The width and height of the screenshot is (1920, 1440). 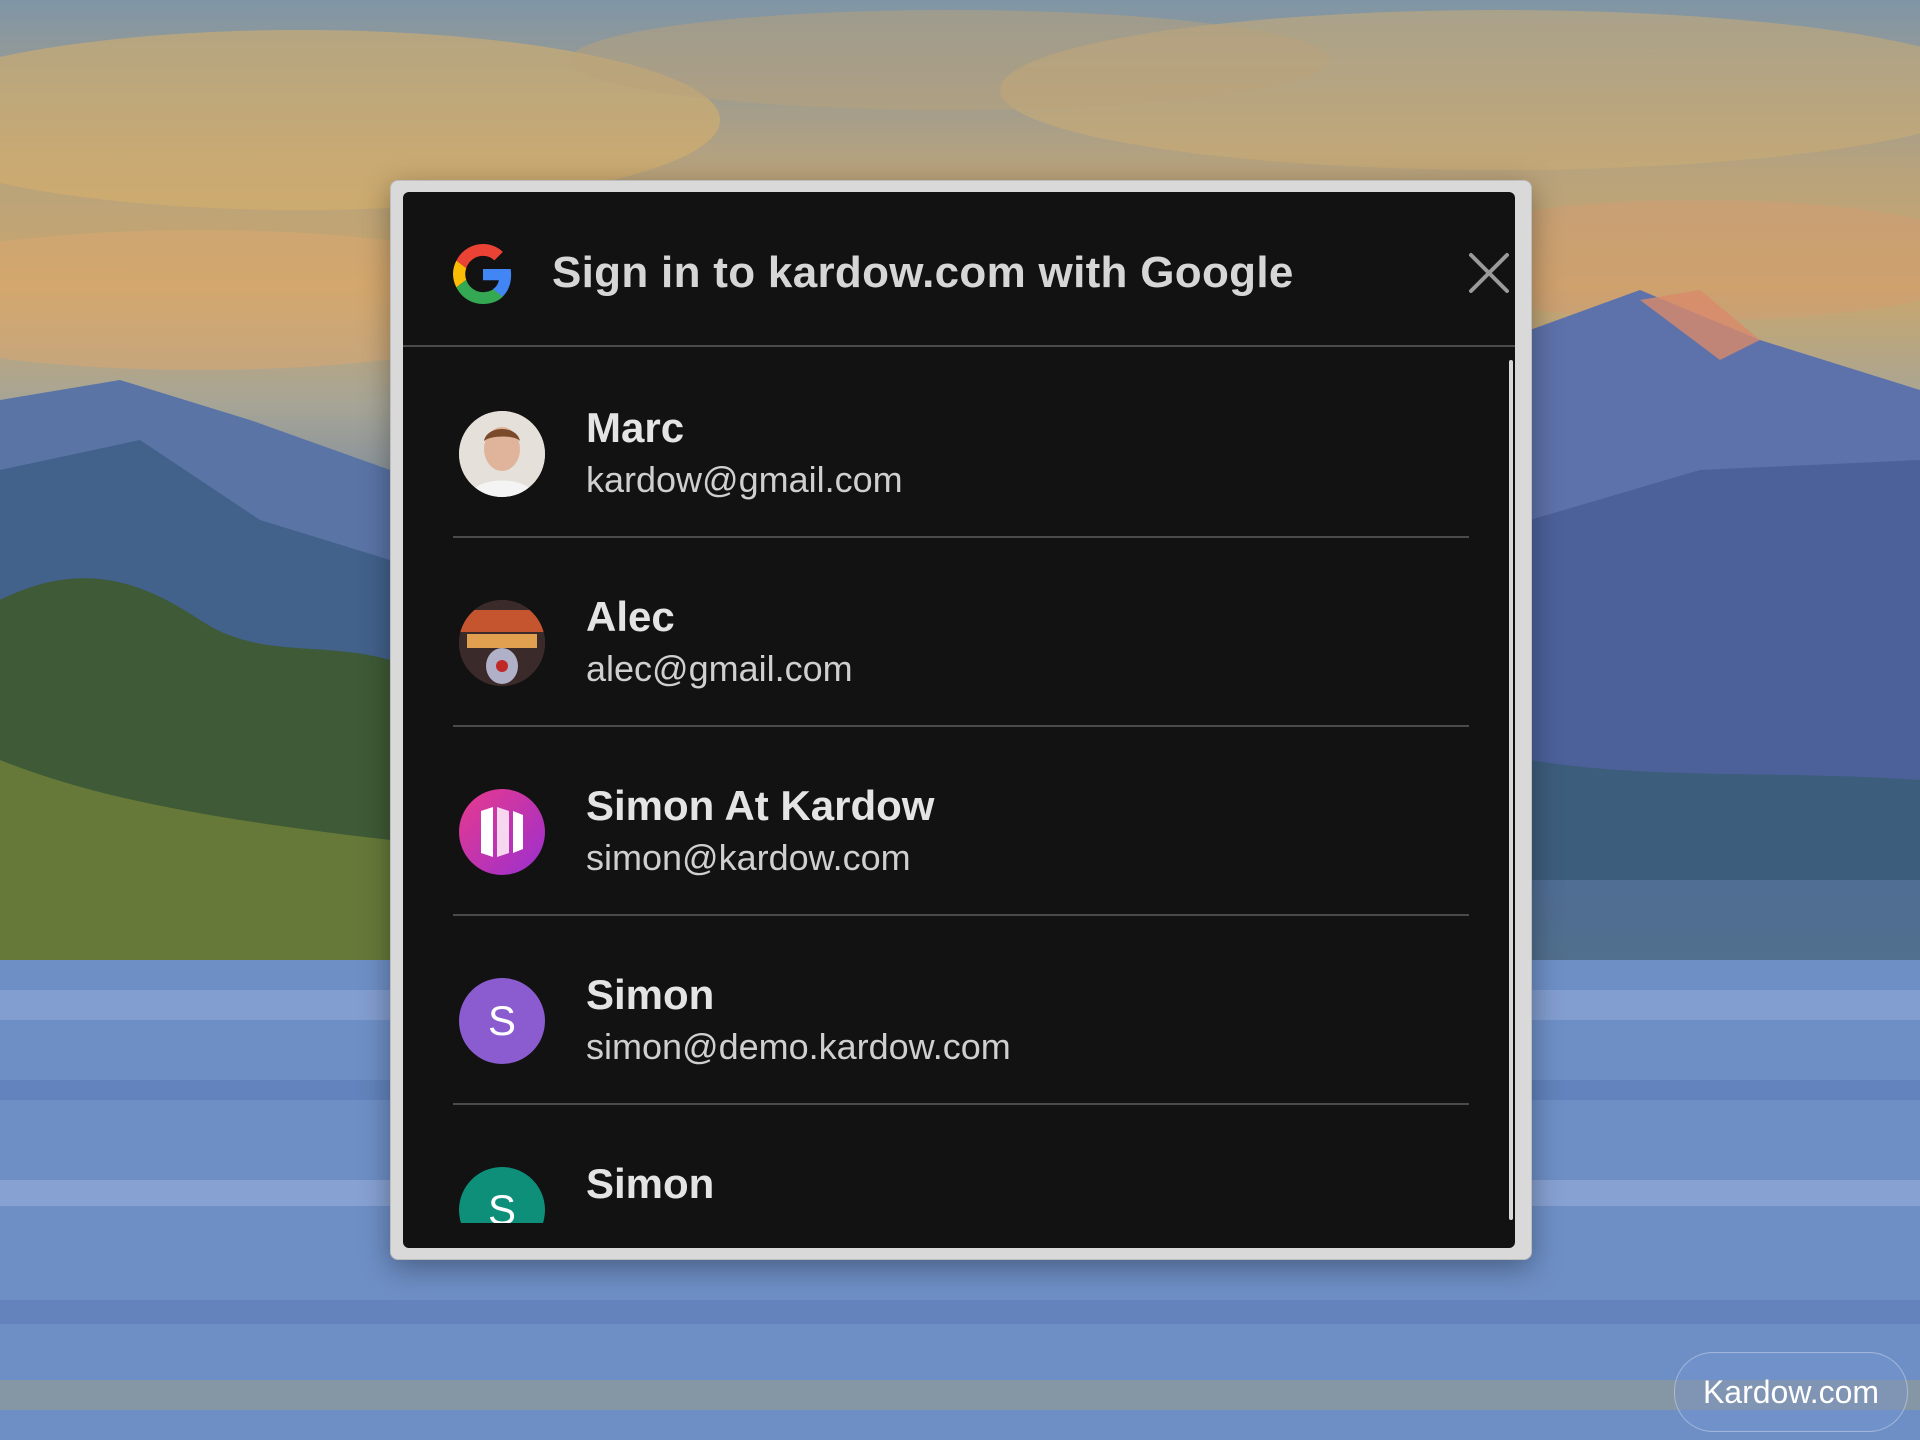 What do you see at coordinates (630, 616) in the screenshot?
I see `account-name: Alec` at bounding box center [630, 616].